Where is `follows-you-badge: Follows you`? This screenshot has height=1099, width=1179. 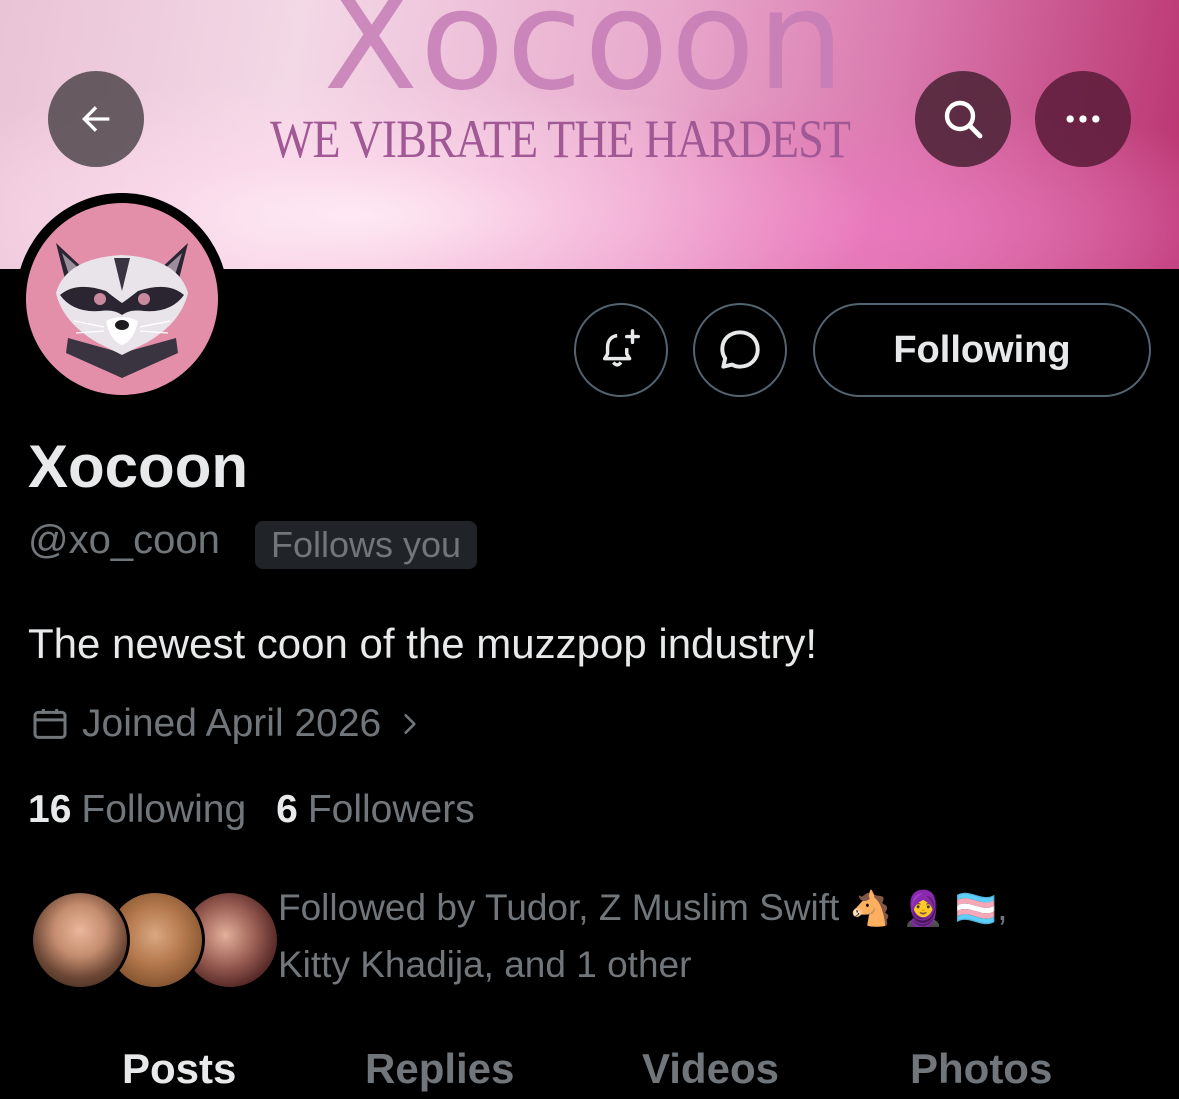 follows-you-badge: Follows you is located at coordinates (366, 545).